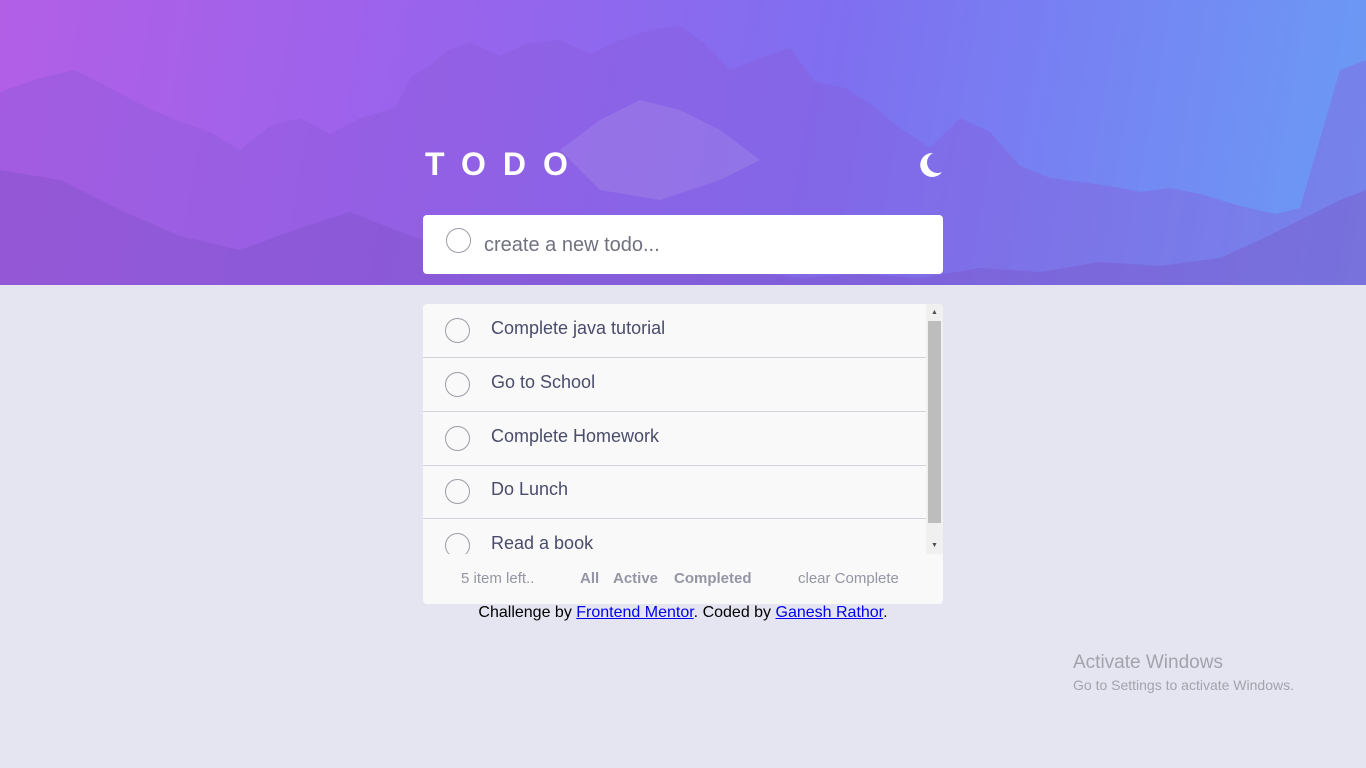 This screenshot has width=1366, height=768. What do you see at coordinates (635, 578) in the screenshot?
I see `filter-active: Active` at bounding box center [635, 578].